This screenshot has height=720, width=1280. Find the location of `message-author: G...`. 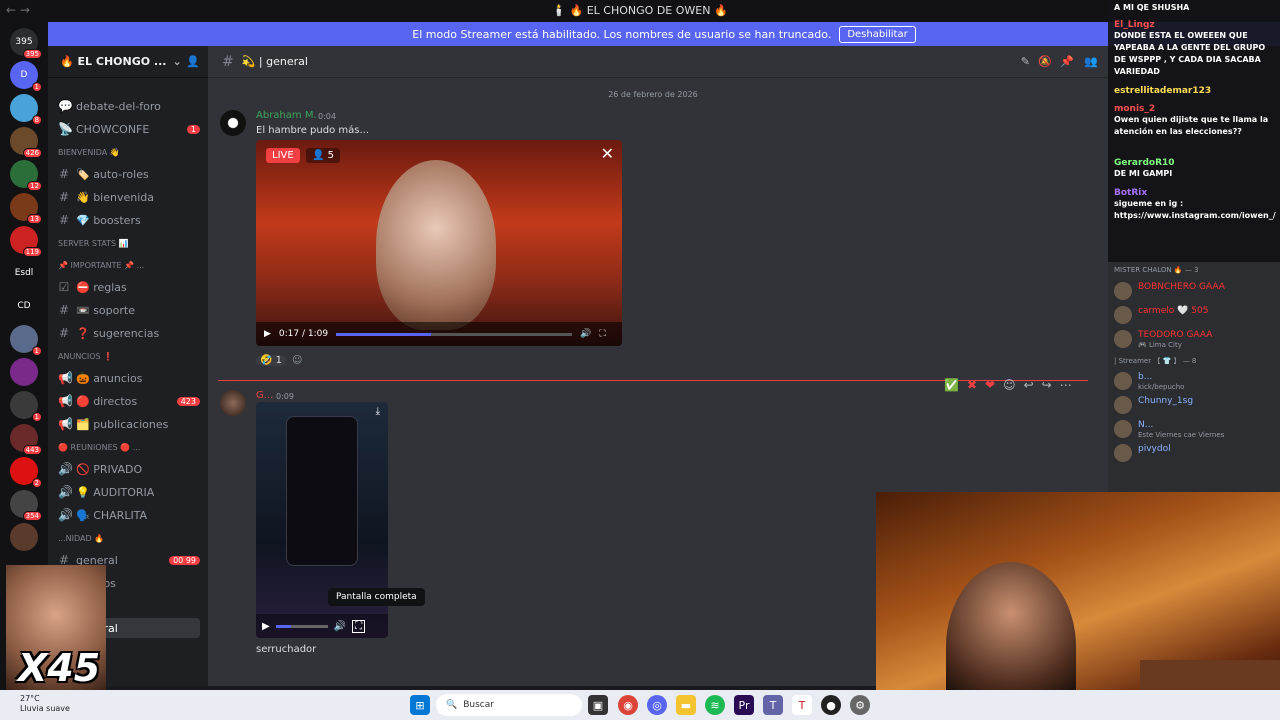

message-author: G... is located at coordinates (264, 395).